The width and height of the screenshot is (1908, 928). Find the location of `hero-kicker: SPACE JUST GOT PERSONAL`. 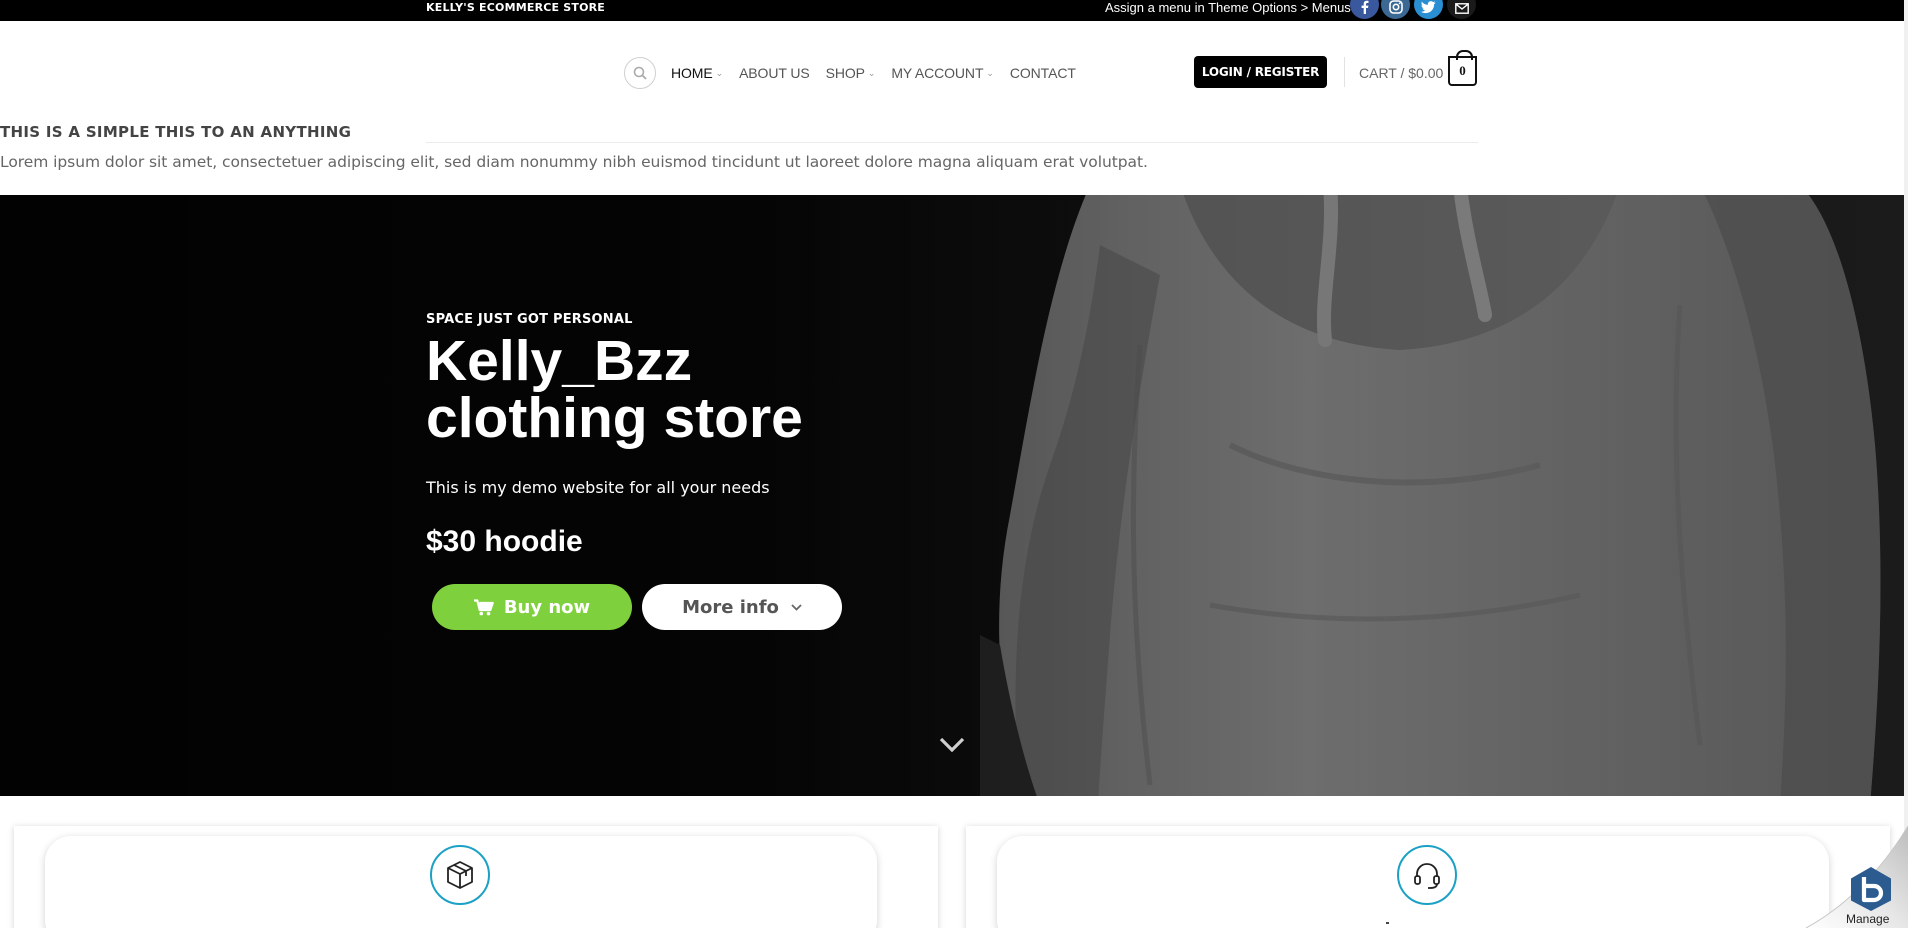

hero-kicker: SPACE JUST GOT PERSONAL is located at coordinates (529, 319).